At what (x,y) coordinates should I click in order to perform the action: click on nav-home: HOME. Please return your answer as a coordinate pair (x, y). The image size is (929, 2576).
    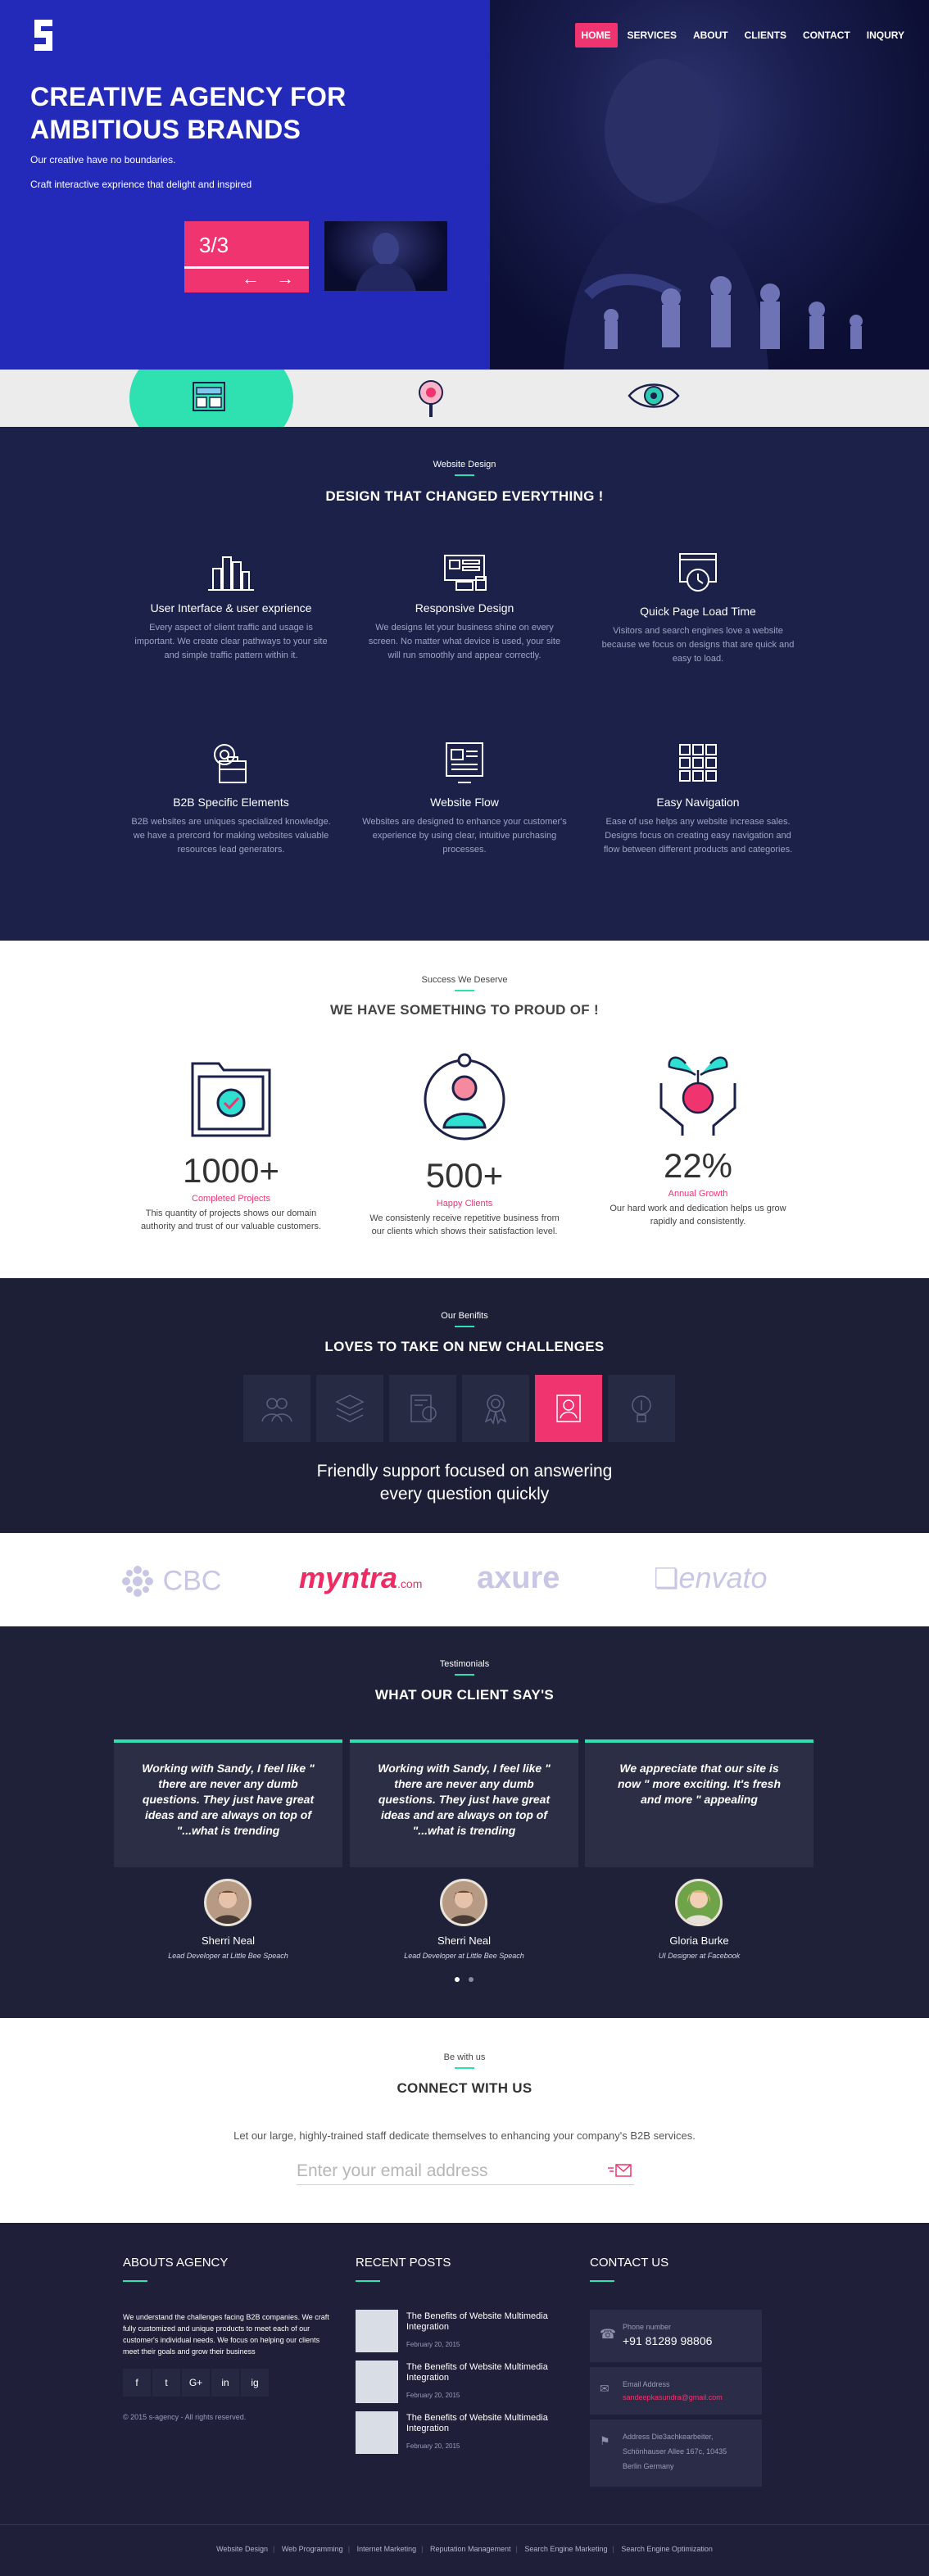
    Looking at the image, I should click on (596, 35).